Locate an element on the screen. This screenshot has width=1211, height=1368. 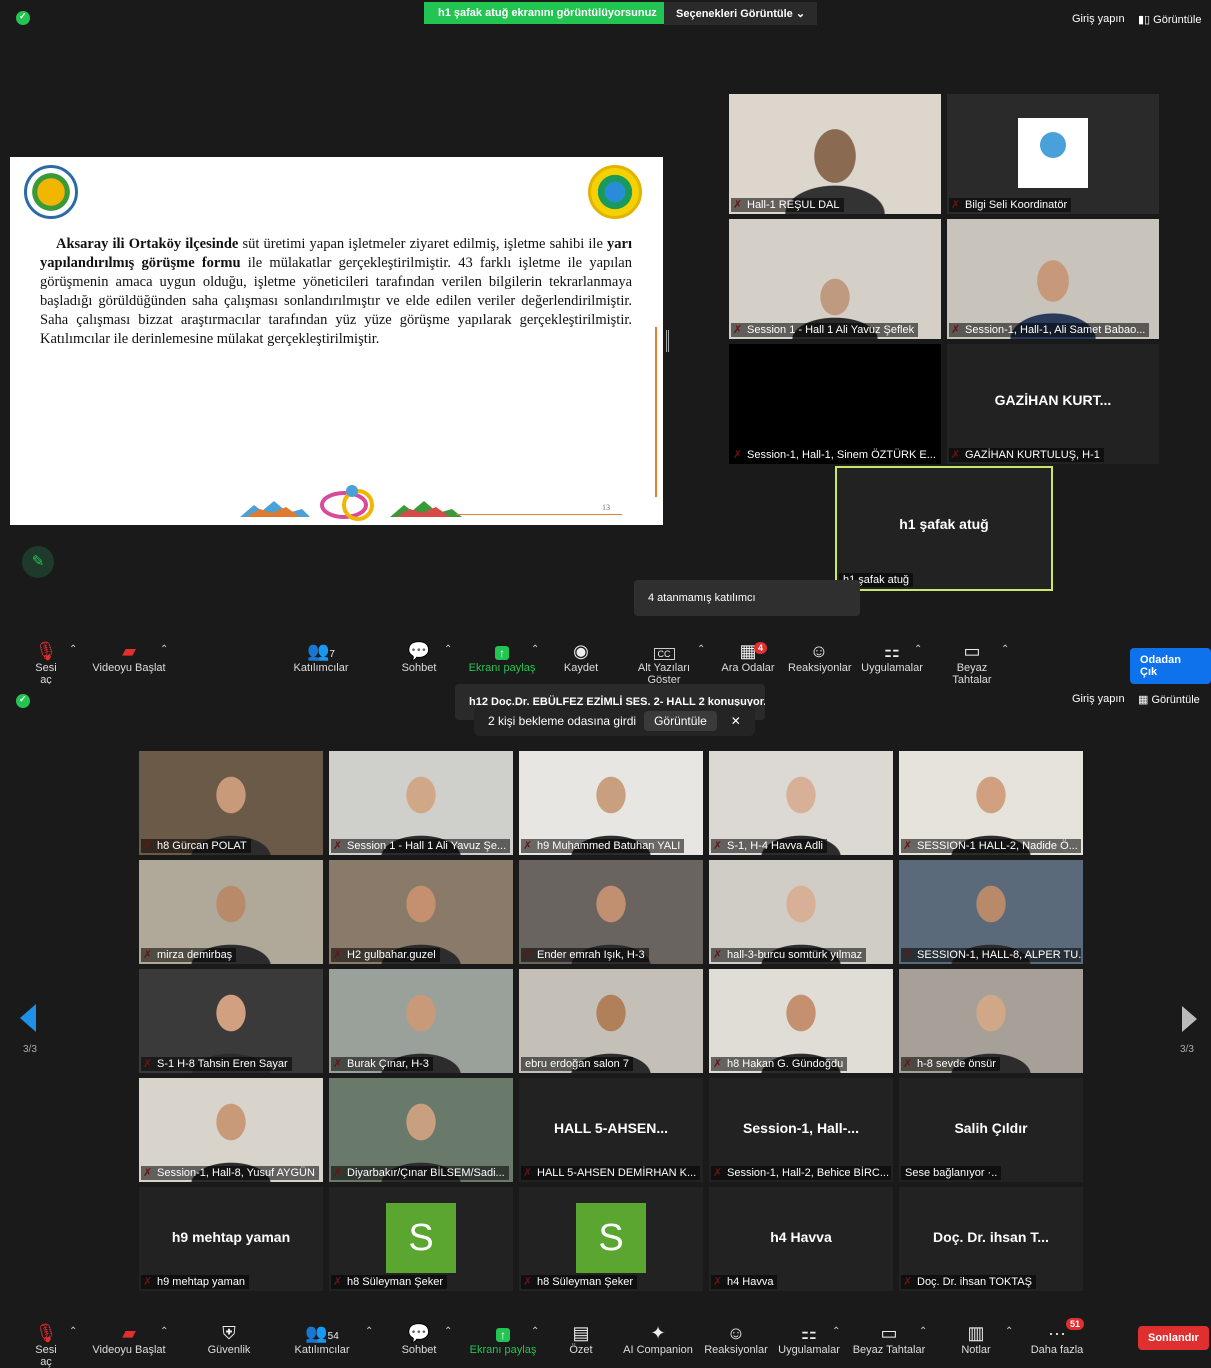
participant-tile: ✗S-1, H-4 Havva Adli is located at coordinates (801, 803).